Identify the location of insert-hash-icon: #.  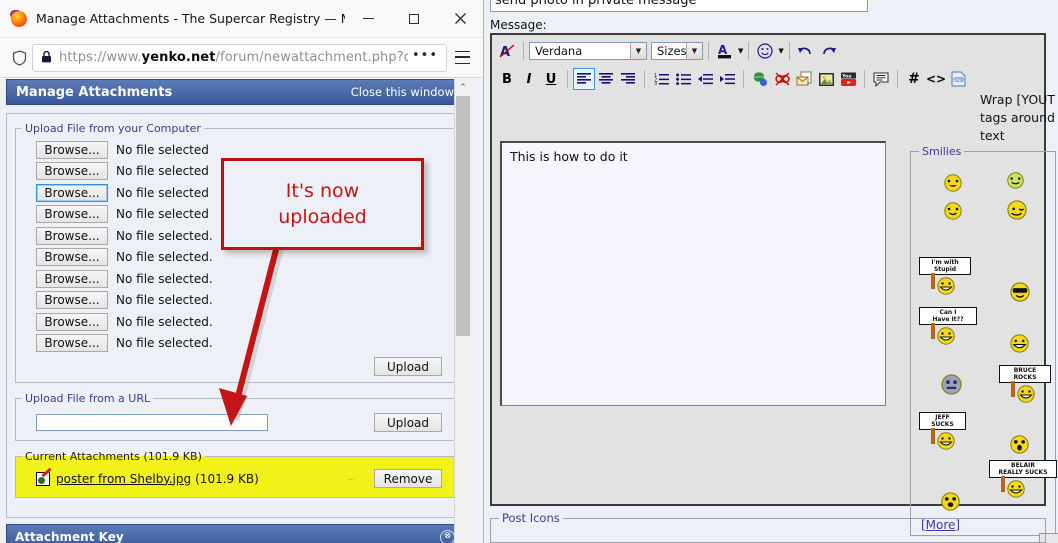
(914, 79).